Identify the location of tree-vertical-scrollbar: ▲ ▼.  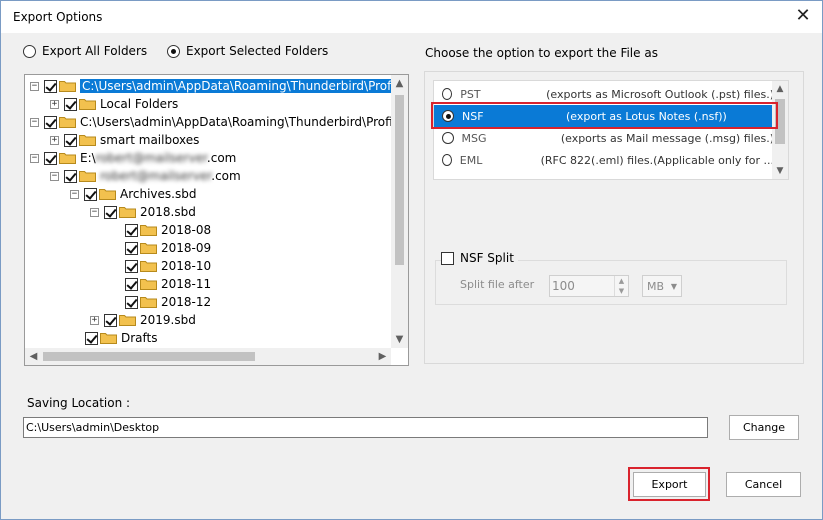
(399, 211).